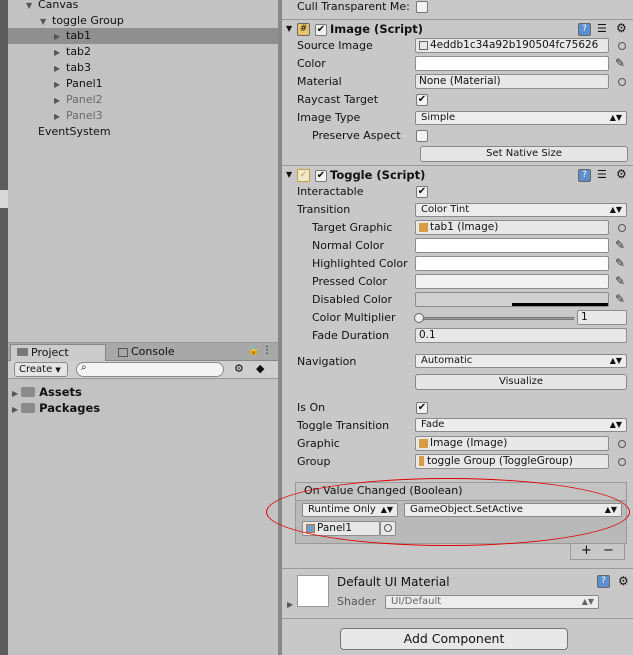 The image size is (633, 655). I want to click on hierarchy-item-panel3: ▶ Panel3, so click(165, 116).